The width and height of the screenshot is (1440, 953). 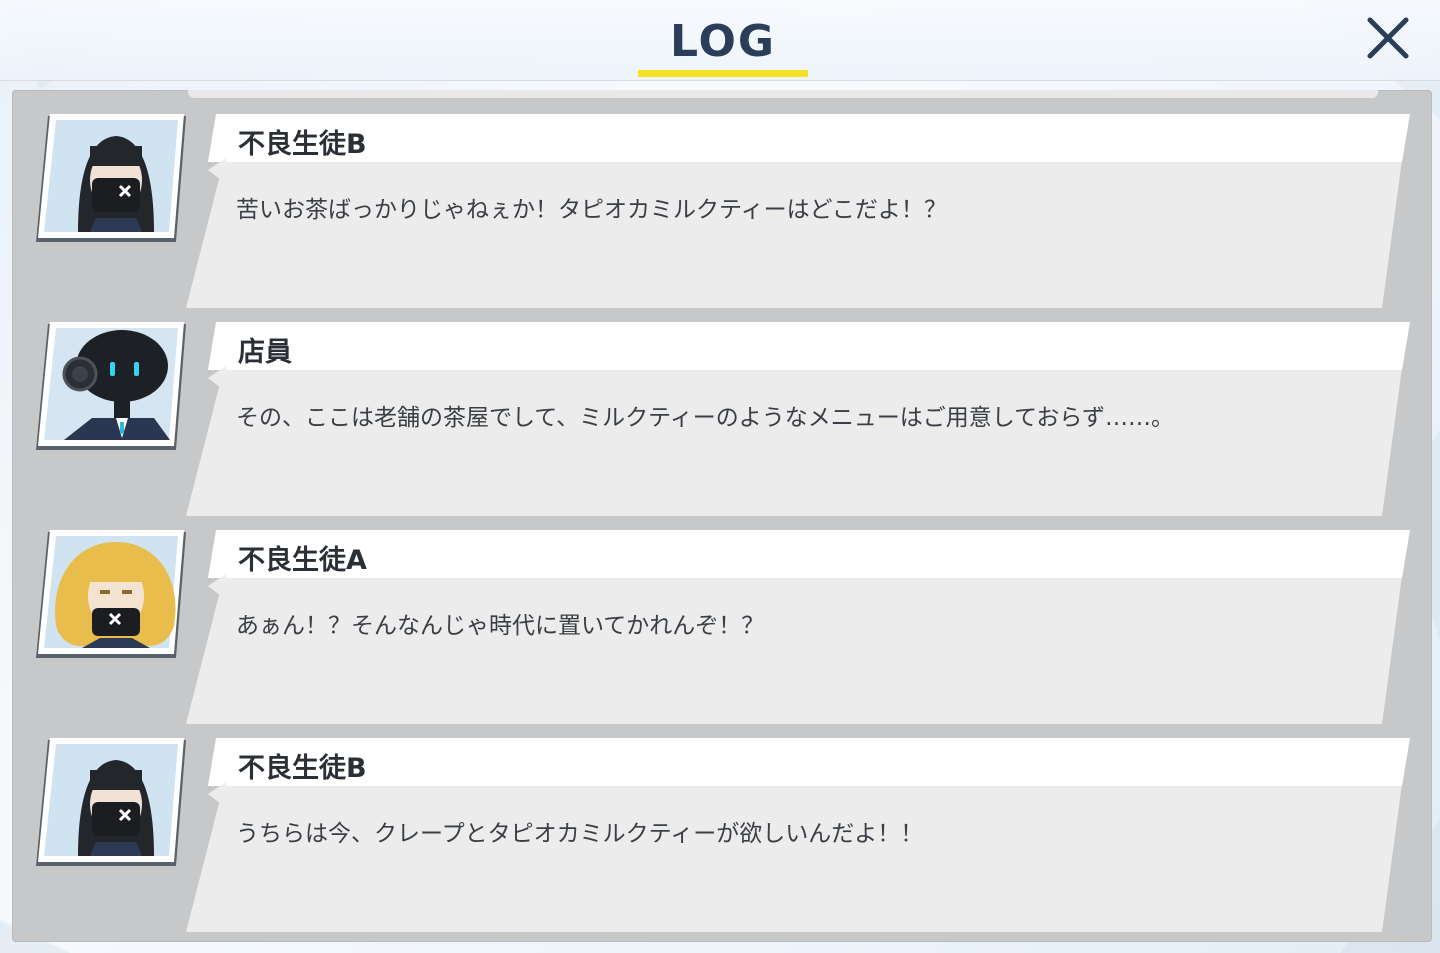 I want to click on close-button, so click(x=1388, y=38).